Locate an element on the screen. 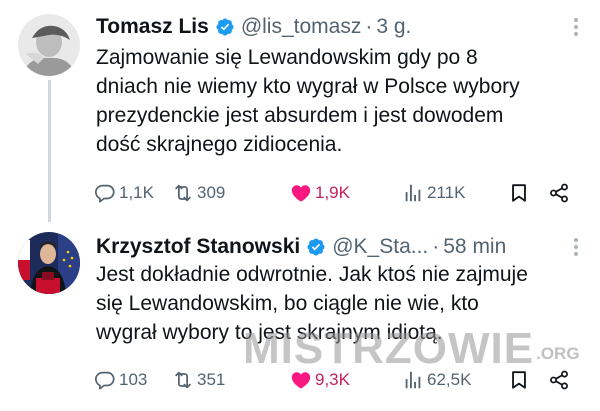 The width and height of the screenshot is (600, 411). tweet-header: Tomasz Lis @lis_tomasz · 3 g. is located at coordinates (338, 27).